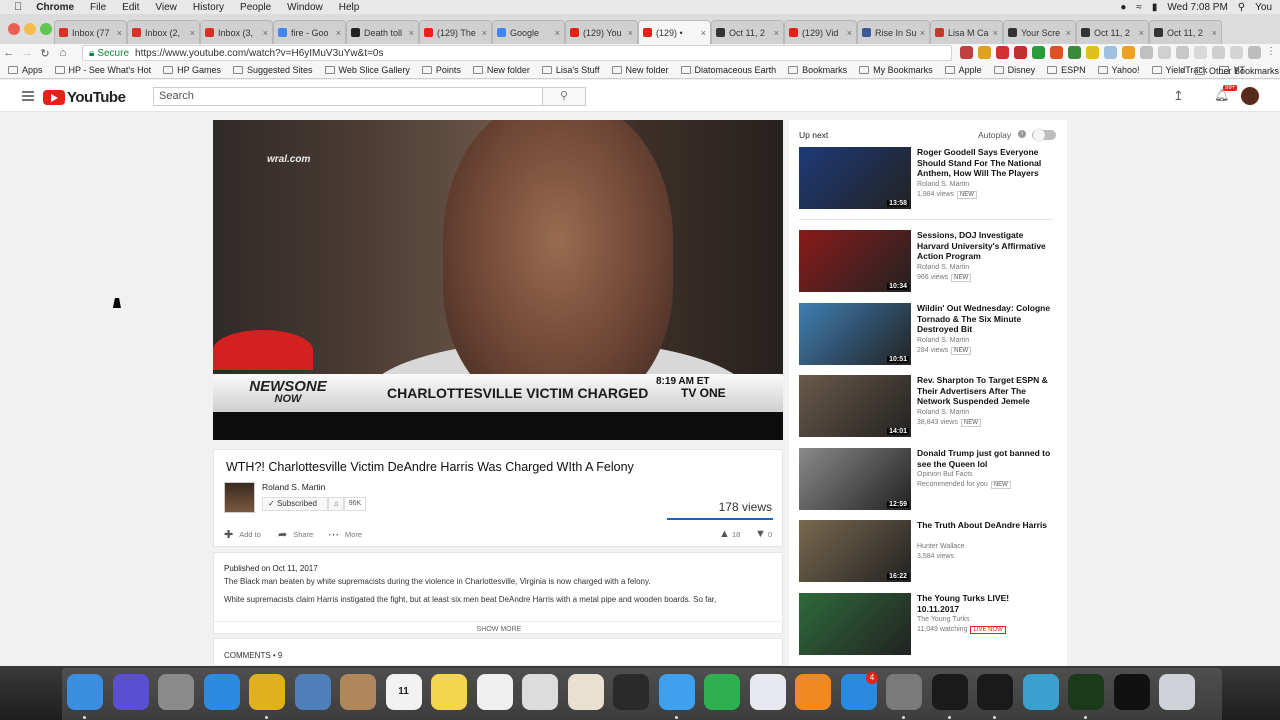  Describe the element at coordinates (729, 534) in the screenshot. I see `like-button: ▲ 18` at that location.